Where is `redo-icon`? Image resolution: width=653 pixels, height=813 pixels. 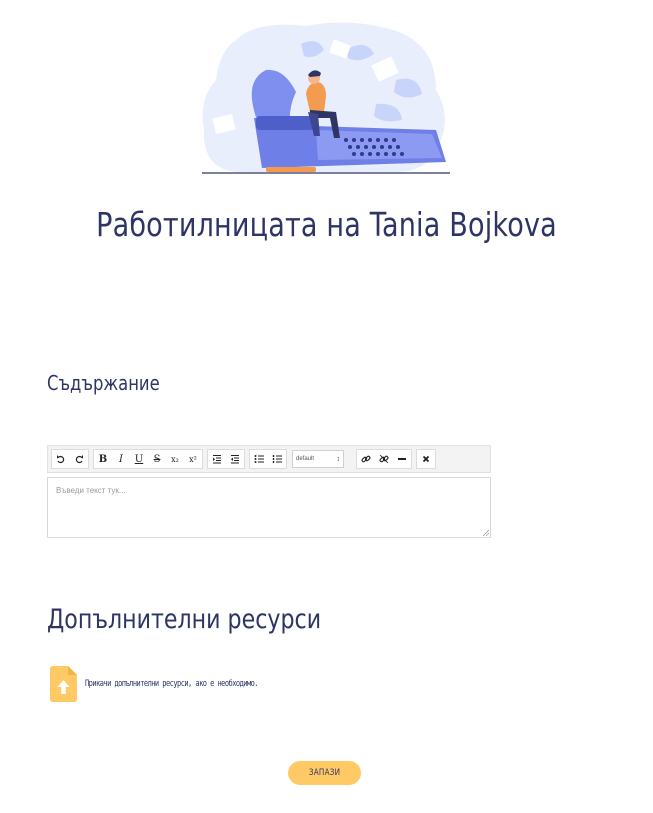
redo-icon is located at coordinates (79, 459).